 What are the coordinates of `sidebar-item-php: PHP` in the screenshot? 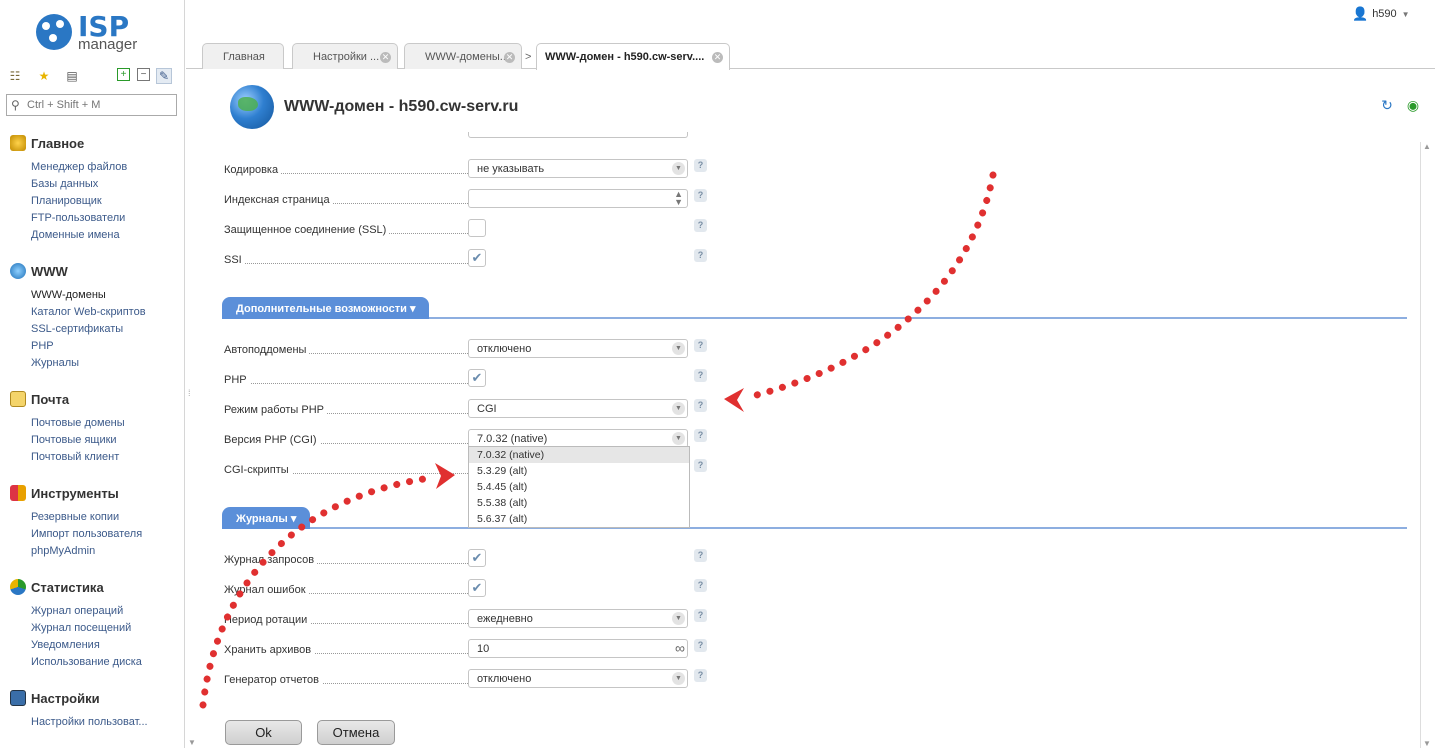 It's located at (88, 346).